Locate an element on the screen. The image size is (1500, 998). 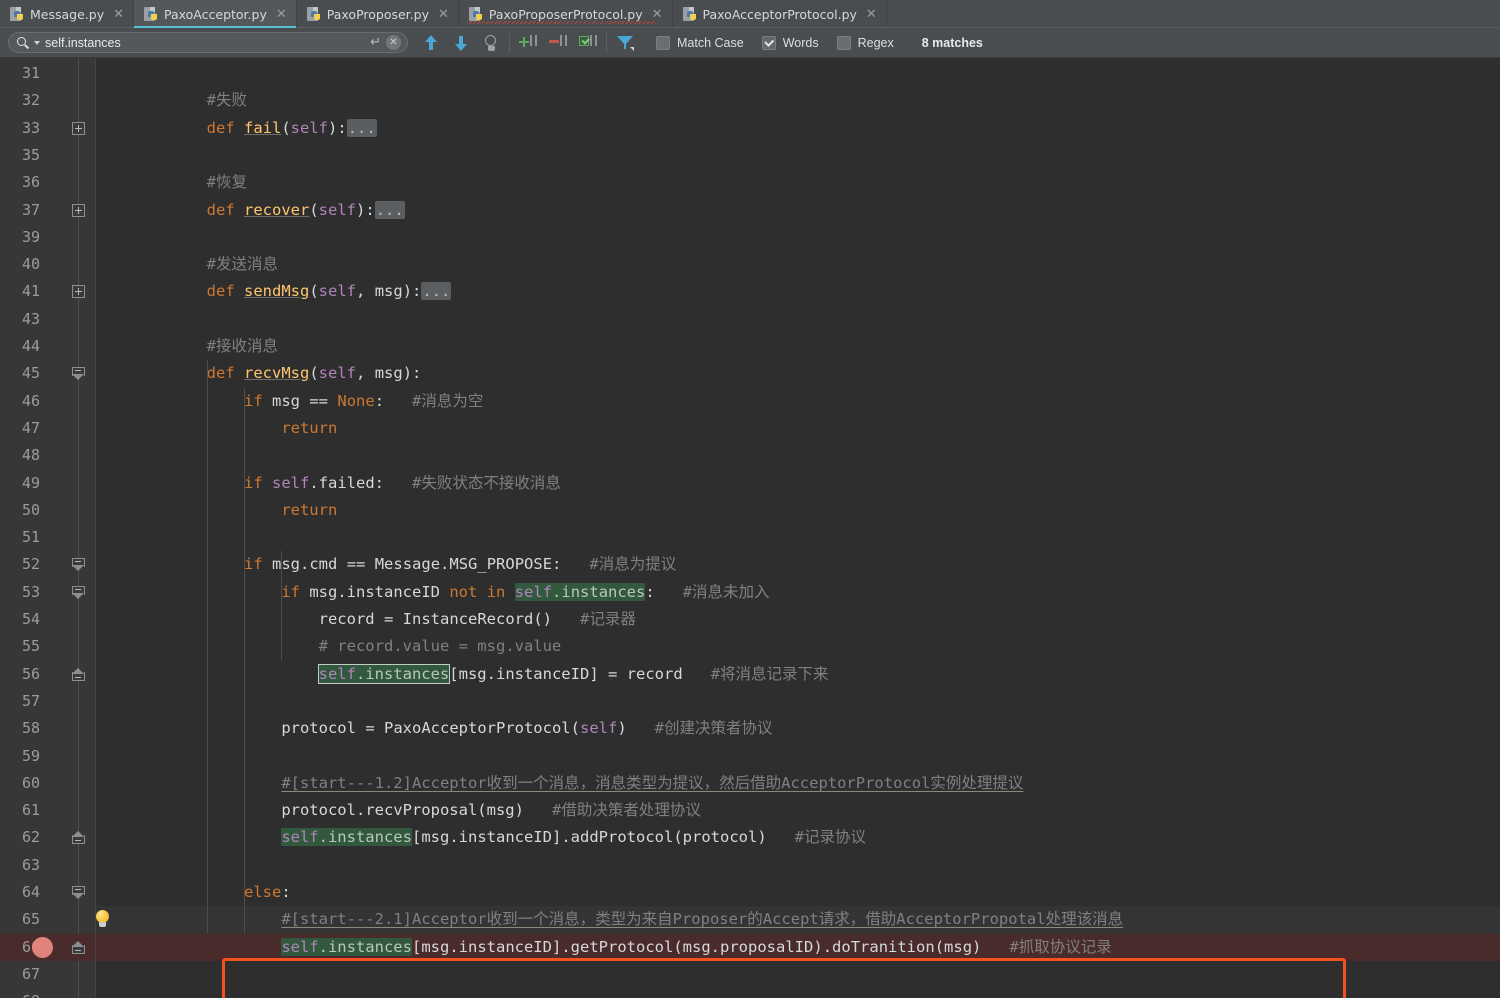
regex-checkbox is located at coordinates (843, 42).